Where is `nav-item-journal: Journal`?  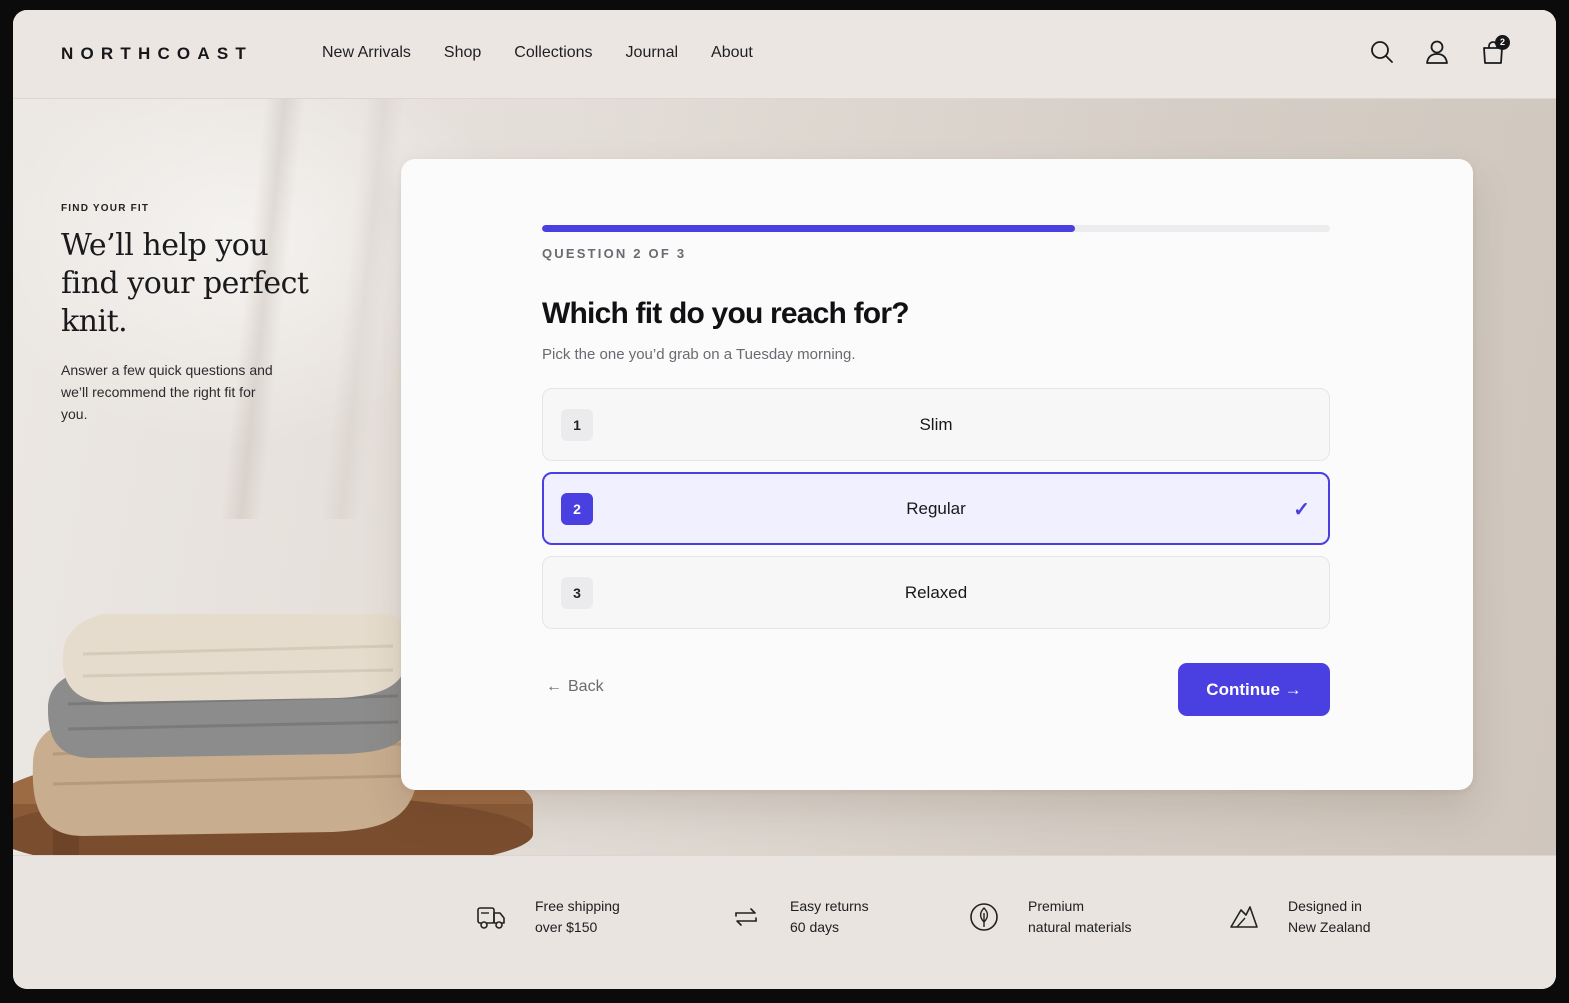
nav-item-journal: Journal is located at coordinates (652, 53).